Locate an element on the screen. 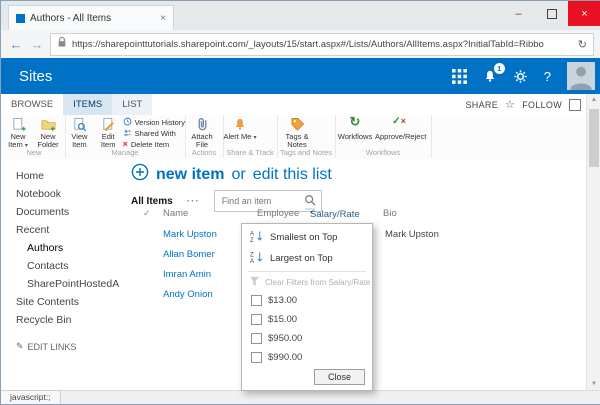 This screenshot has height=405, width=600. maximize-icon is located at coordinates (551, 13).